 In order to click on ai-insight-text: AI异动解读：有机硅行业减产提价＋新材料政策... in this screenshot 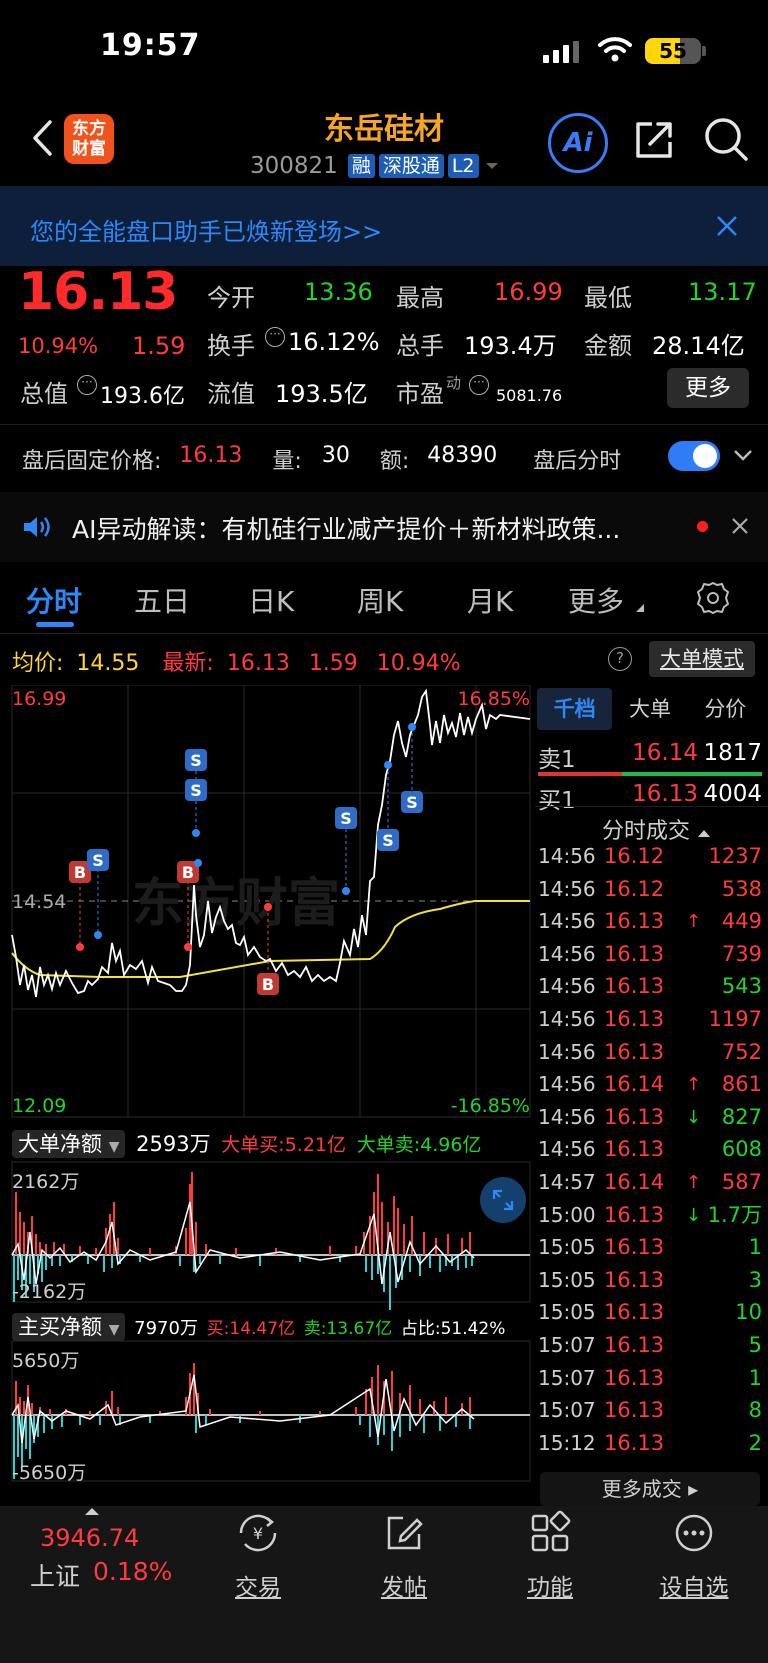, I will do `click(346, 528)`.